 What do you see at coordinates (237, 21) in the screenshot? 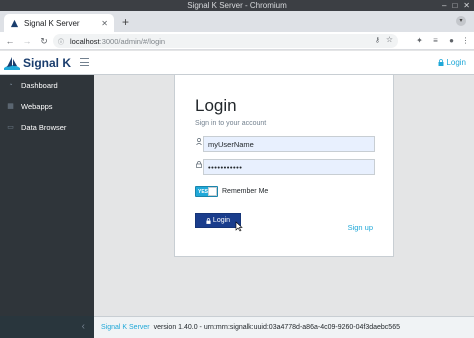
I see `tab-strip: Signal K Server ✕ + ▾` at bounding box center [237, 21].